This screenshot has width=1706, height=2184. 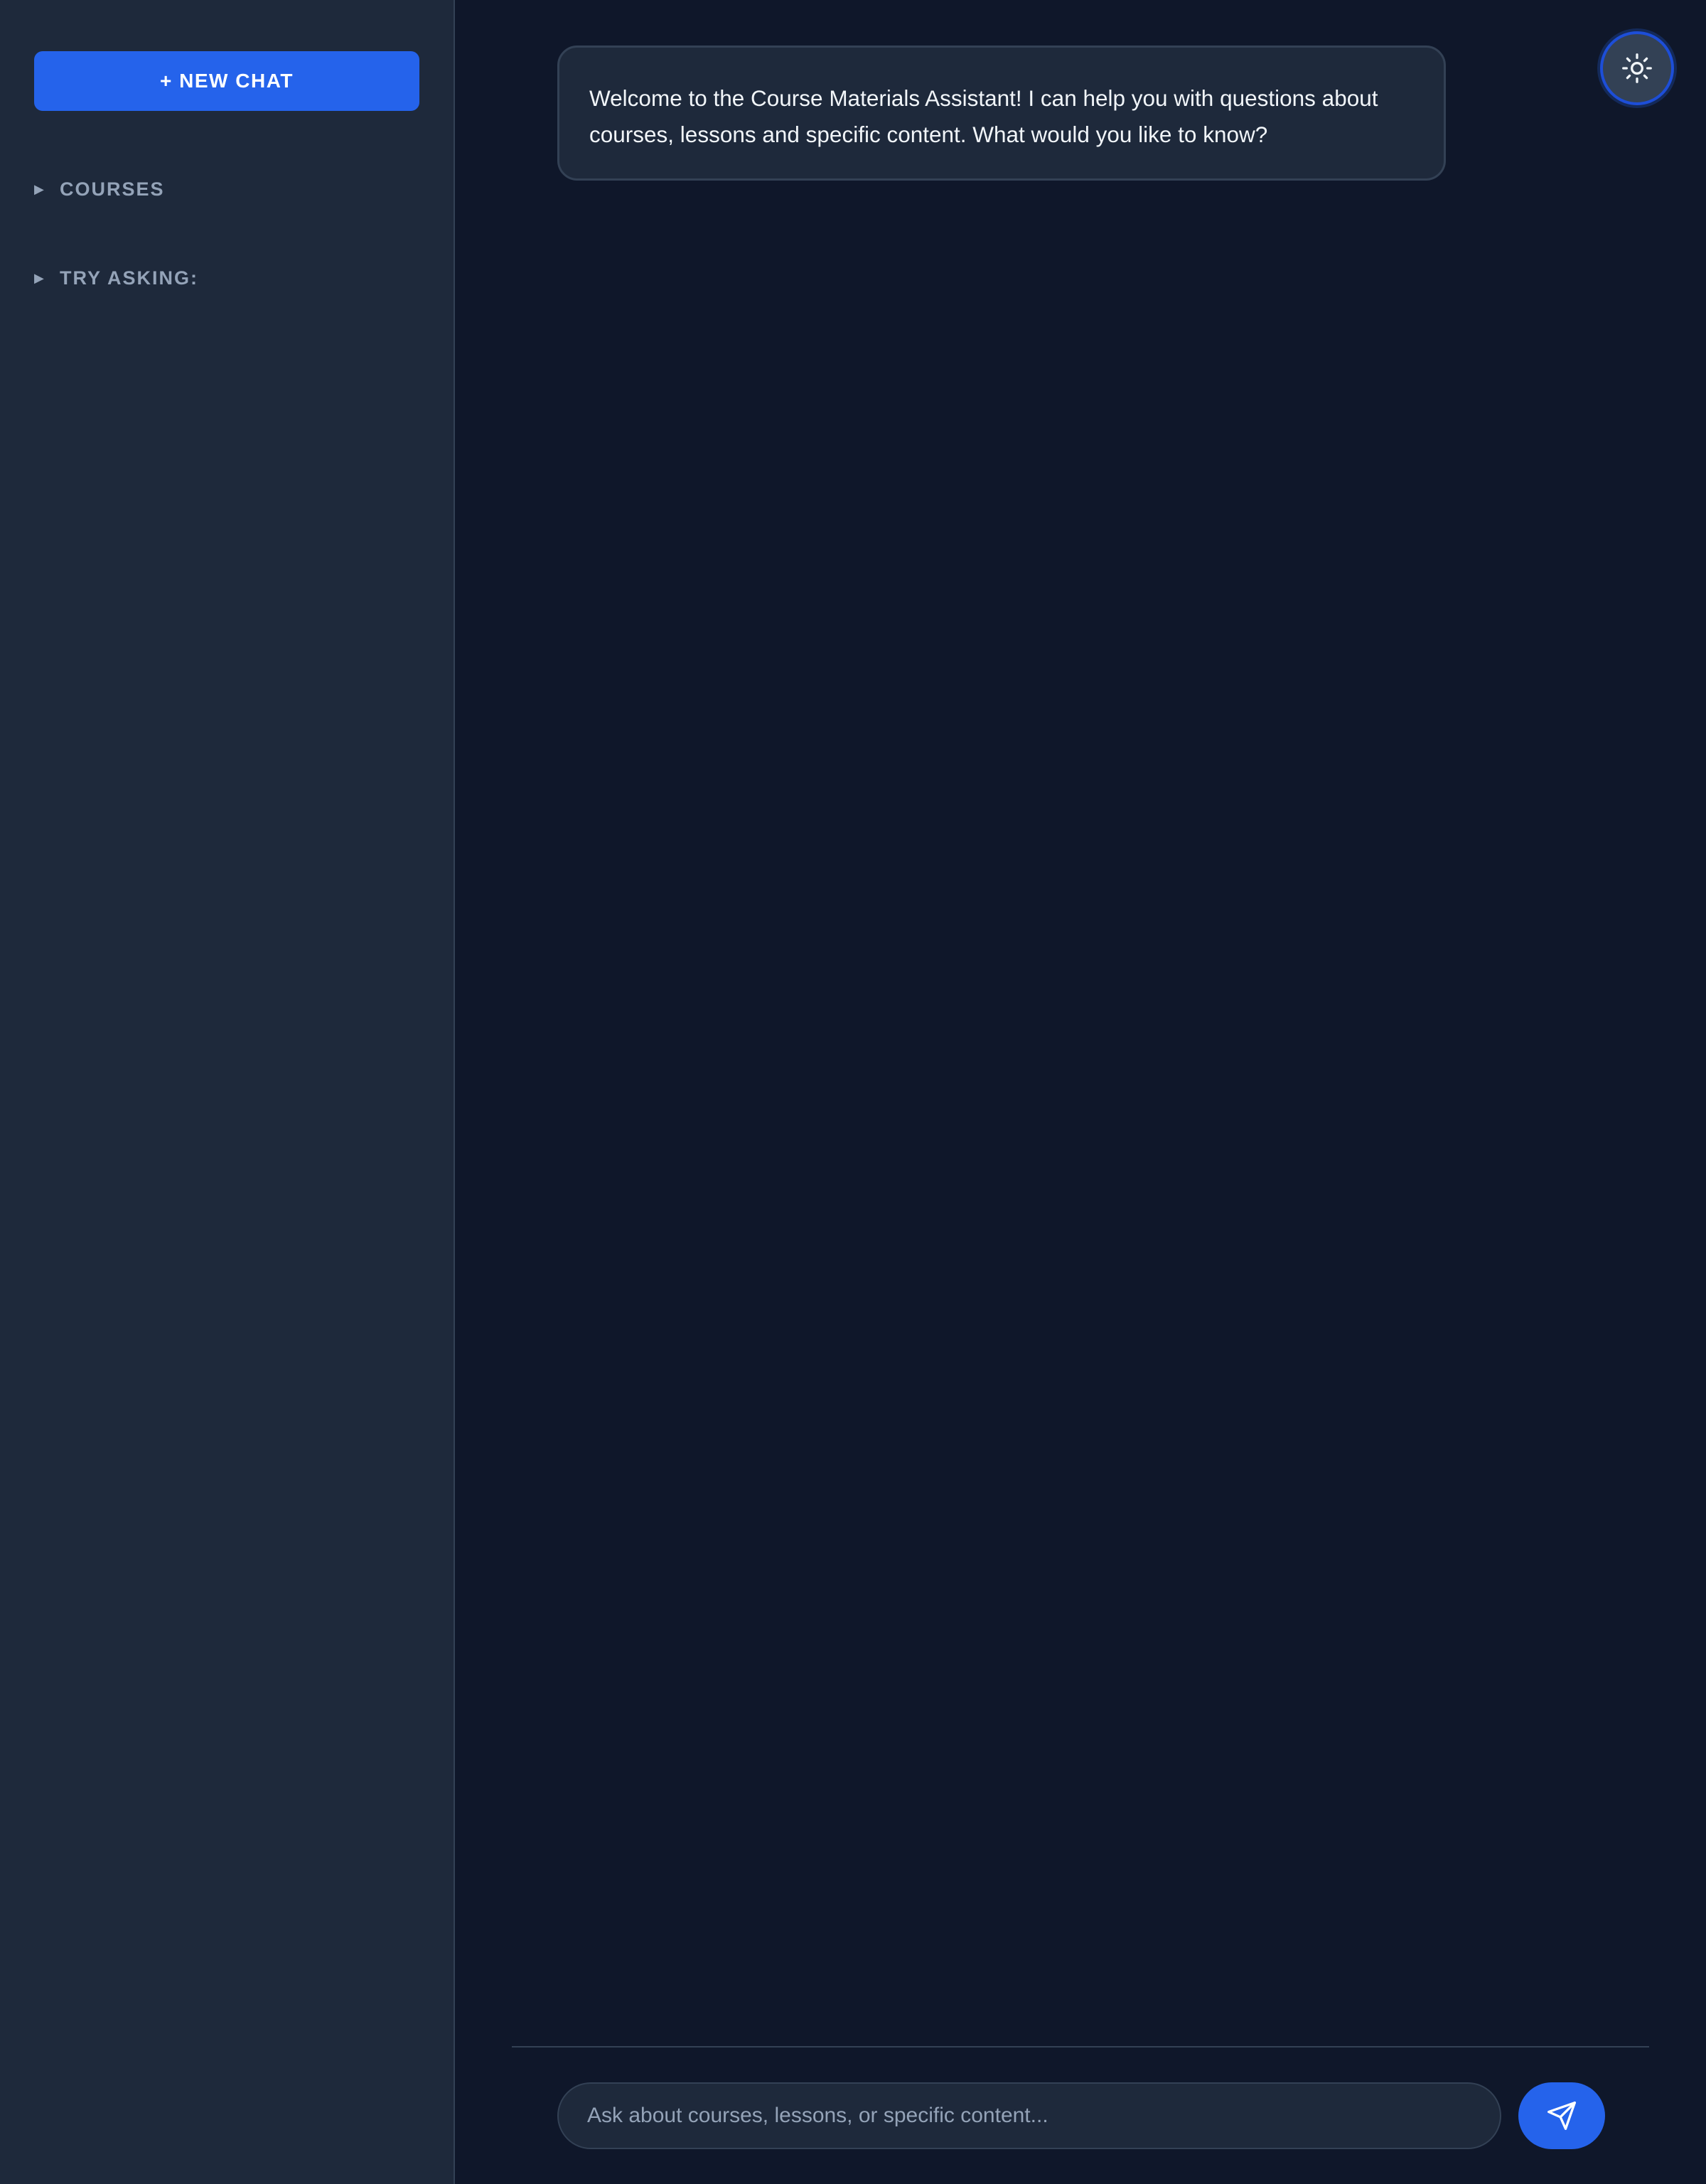 What do you see at coordinates (1029, 2115) in the screenshot?
I see `chat-input` at bounding box center [1029, 2115].